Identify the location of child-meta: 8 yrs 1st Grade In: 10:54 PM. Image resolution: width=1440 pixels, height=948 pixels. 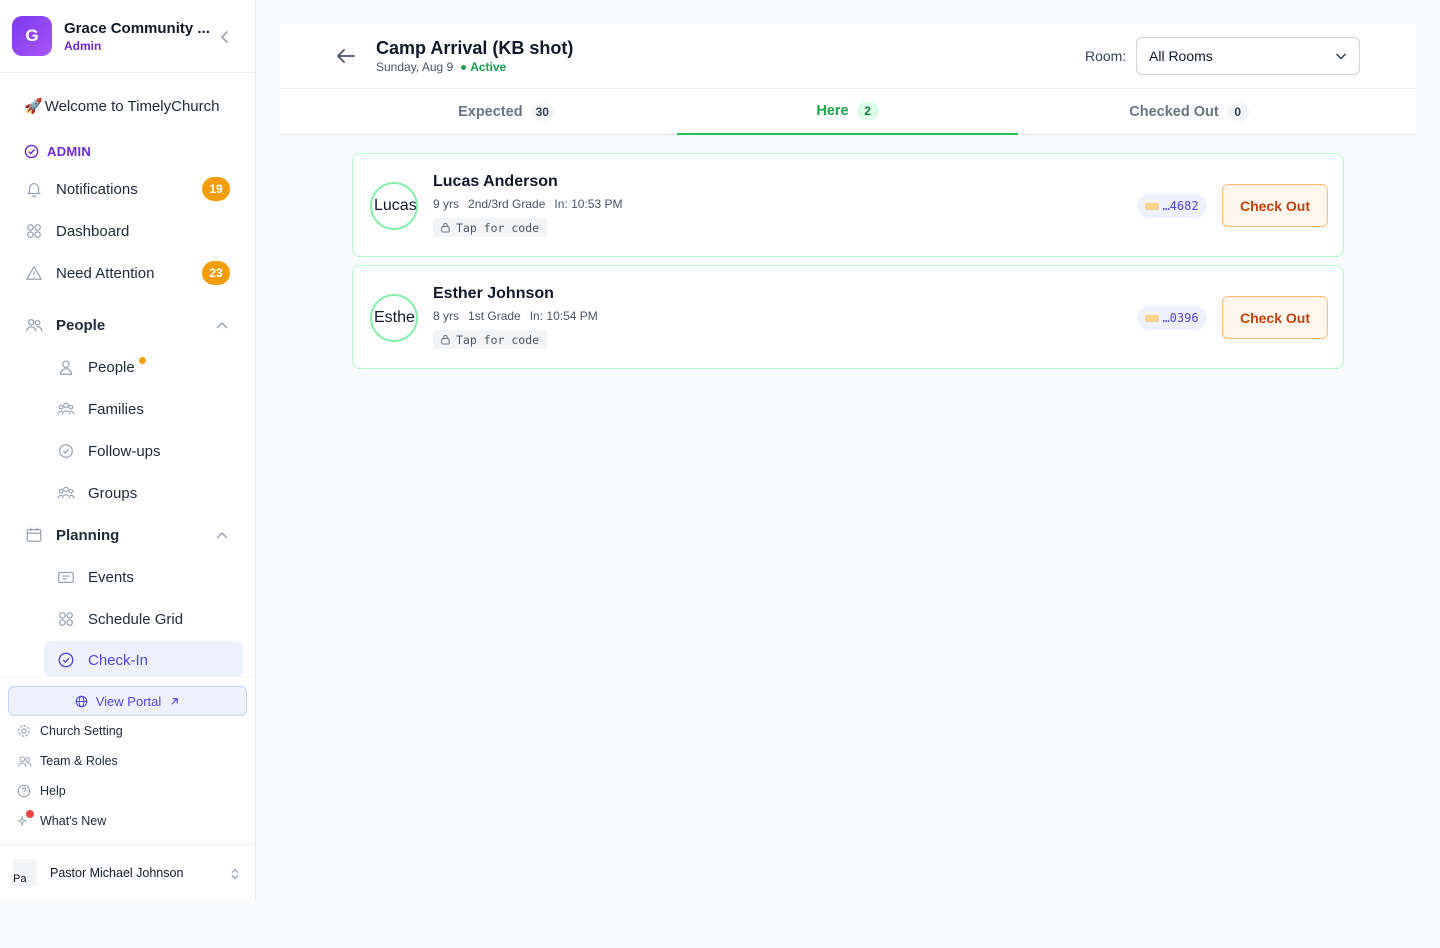
(515, 316).